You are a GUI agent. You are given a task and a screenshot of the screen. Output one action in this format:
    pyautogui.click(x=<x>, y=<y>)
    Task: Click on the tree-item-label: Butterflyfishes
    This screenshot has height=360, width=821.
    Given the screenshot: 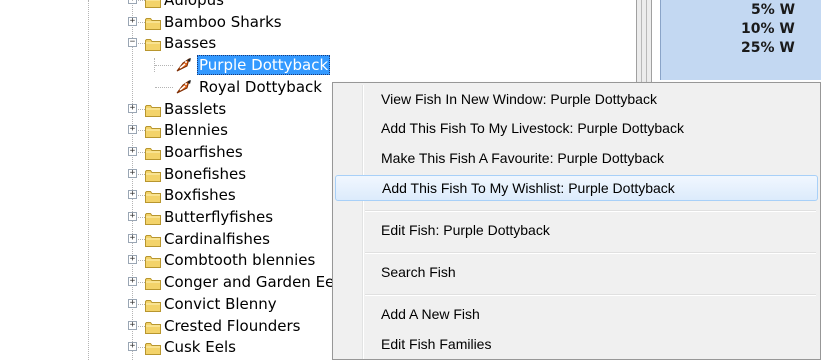 What is the action you would take?
    pyautogui.click(x=219, y=217)
    